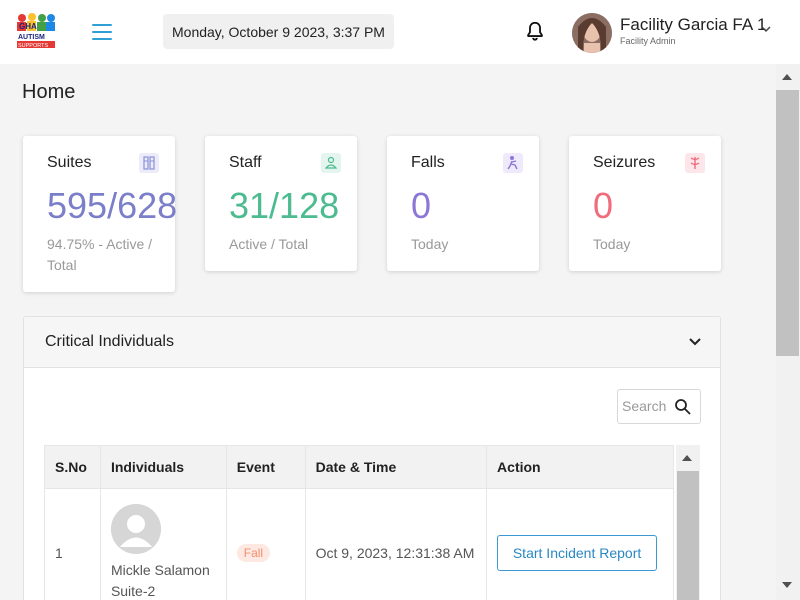 The image size is (800, 600). What do you see at coordinates (513, 163) in the screenshot?
I see `falls-icon` at bounding box center [513, 163].